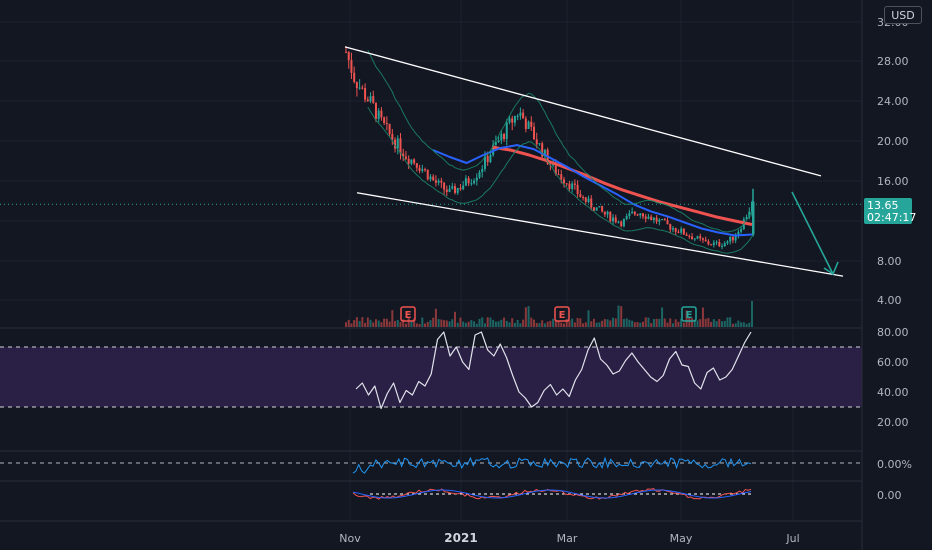  What do you see at coordinates (889, 261) in the screenshot?
I see `price-tick: 8.00` at bounding box center [889, 261].